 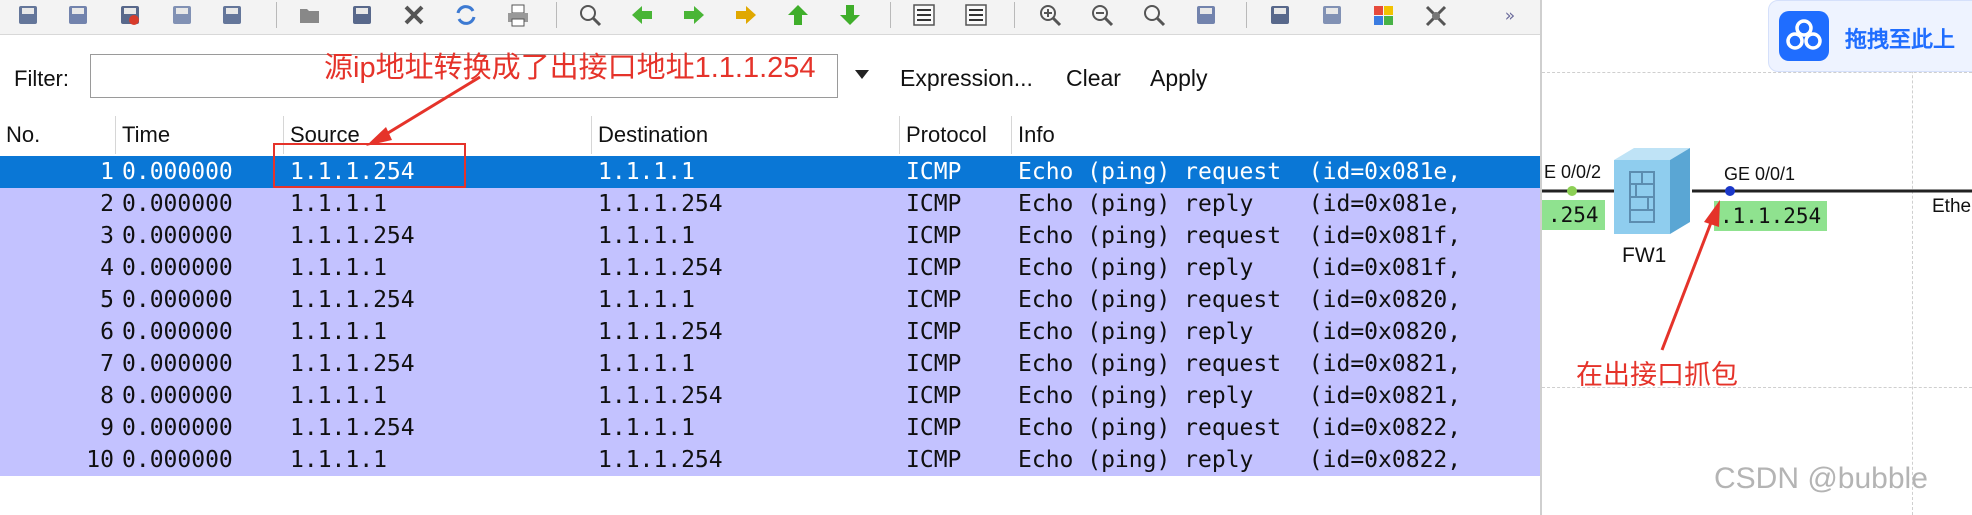 What do you see at coordinates (362, 15) in the screenshot?
I see `save-icon` at bounding box center [362, 15].